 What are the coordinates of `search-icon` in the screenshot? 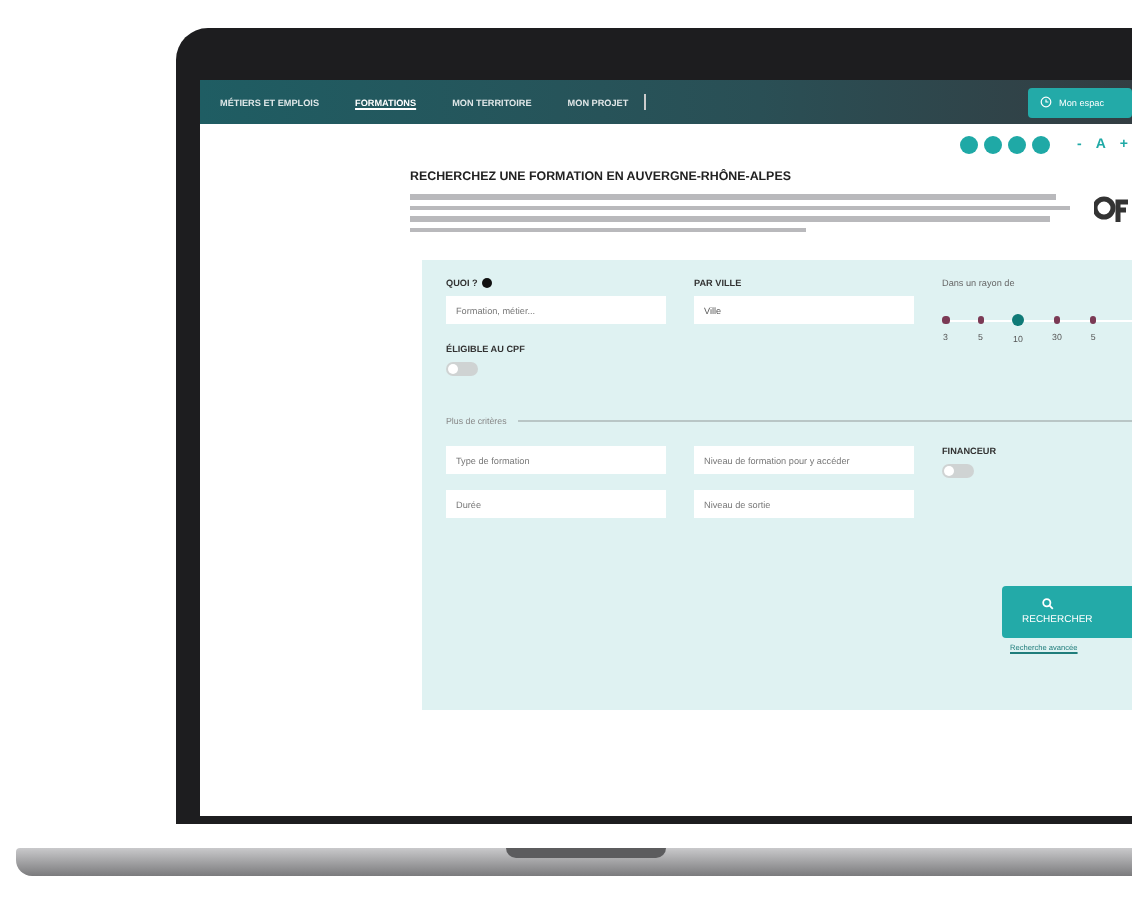 It's located at (1048, 604).